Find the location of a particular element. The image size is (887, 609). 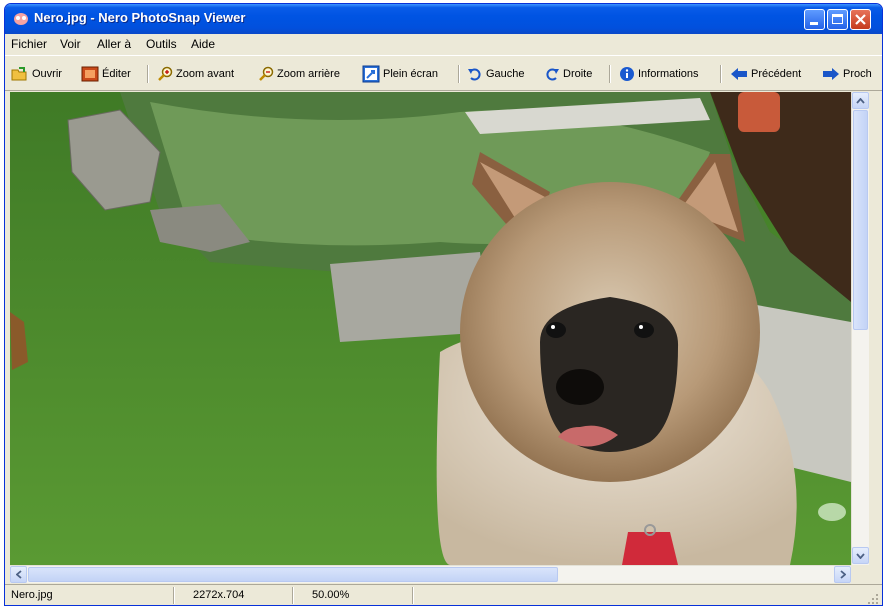

arrow-right-icon is located at coordinates (831, 74).